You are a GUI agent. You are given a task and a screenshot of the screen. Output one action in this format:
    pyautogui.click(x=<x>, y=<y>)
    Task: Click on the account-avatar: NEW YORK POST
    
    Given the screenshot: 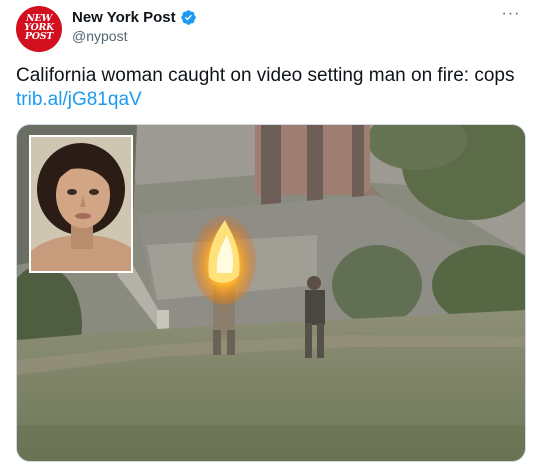 What is the action you would take?
    pyautogui.click(x=39, y=29)
    